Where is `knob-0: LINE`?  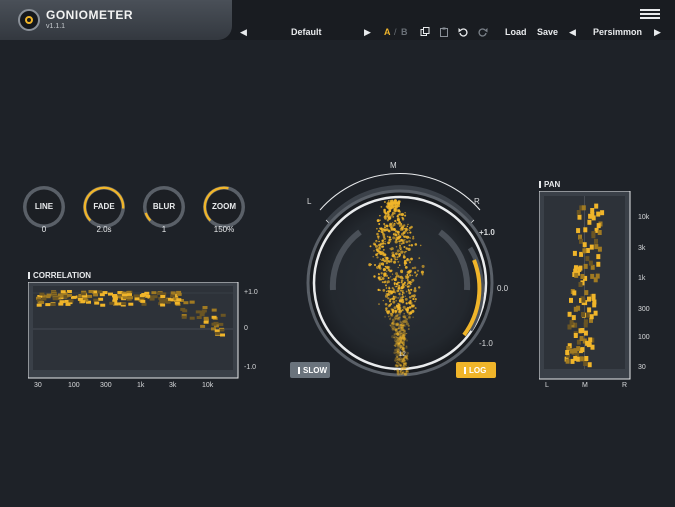 knob-0: LINE is located at coordinates (44, 207).